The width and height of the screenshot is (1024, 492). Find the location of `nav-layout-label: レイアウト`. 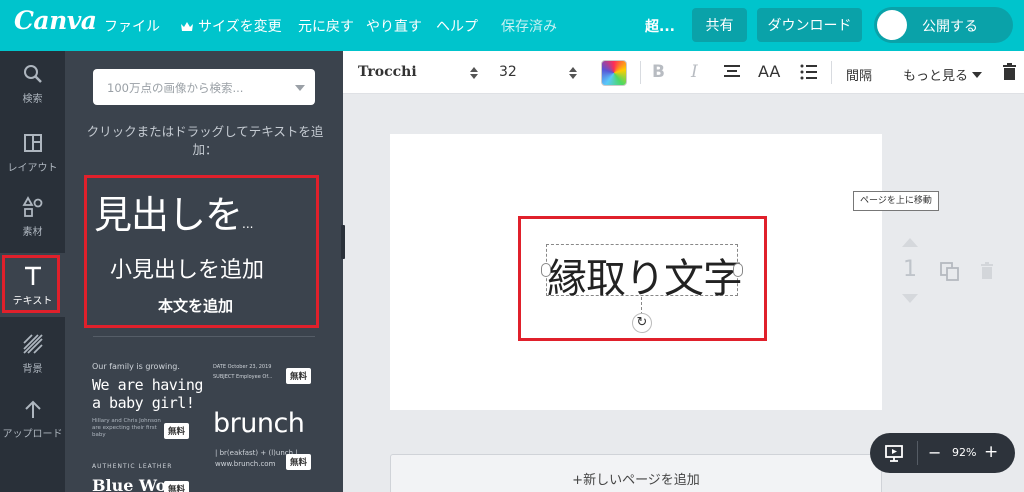

nav-layout-label: レイアウト is located at coordinates (32, 168).